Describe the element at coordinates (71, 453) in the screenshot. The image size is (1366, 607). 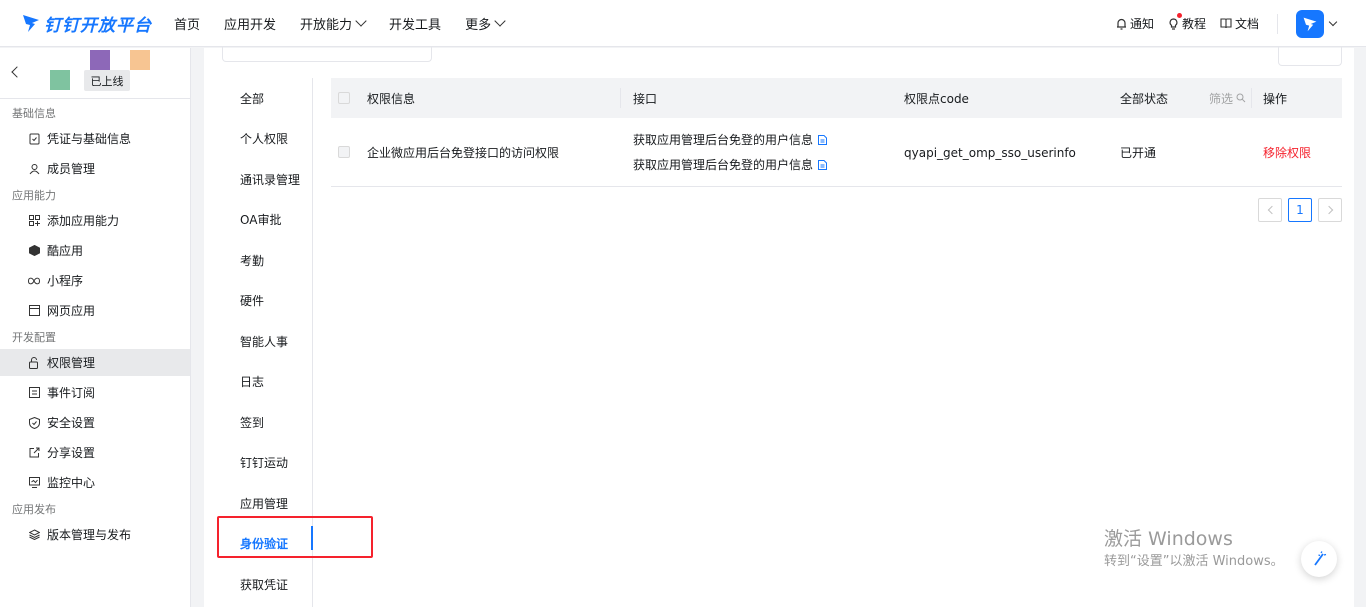
I see `sidebar-item-label: 分享设置` at that location.